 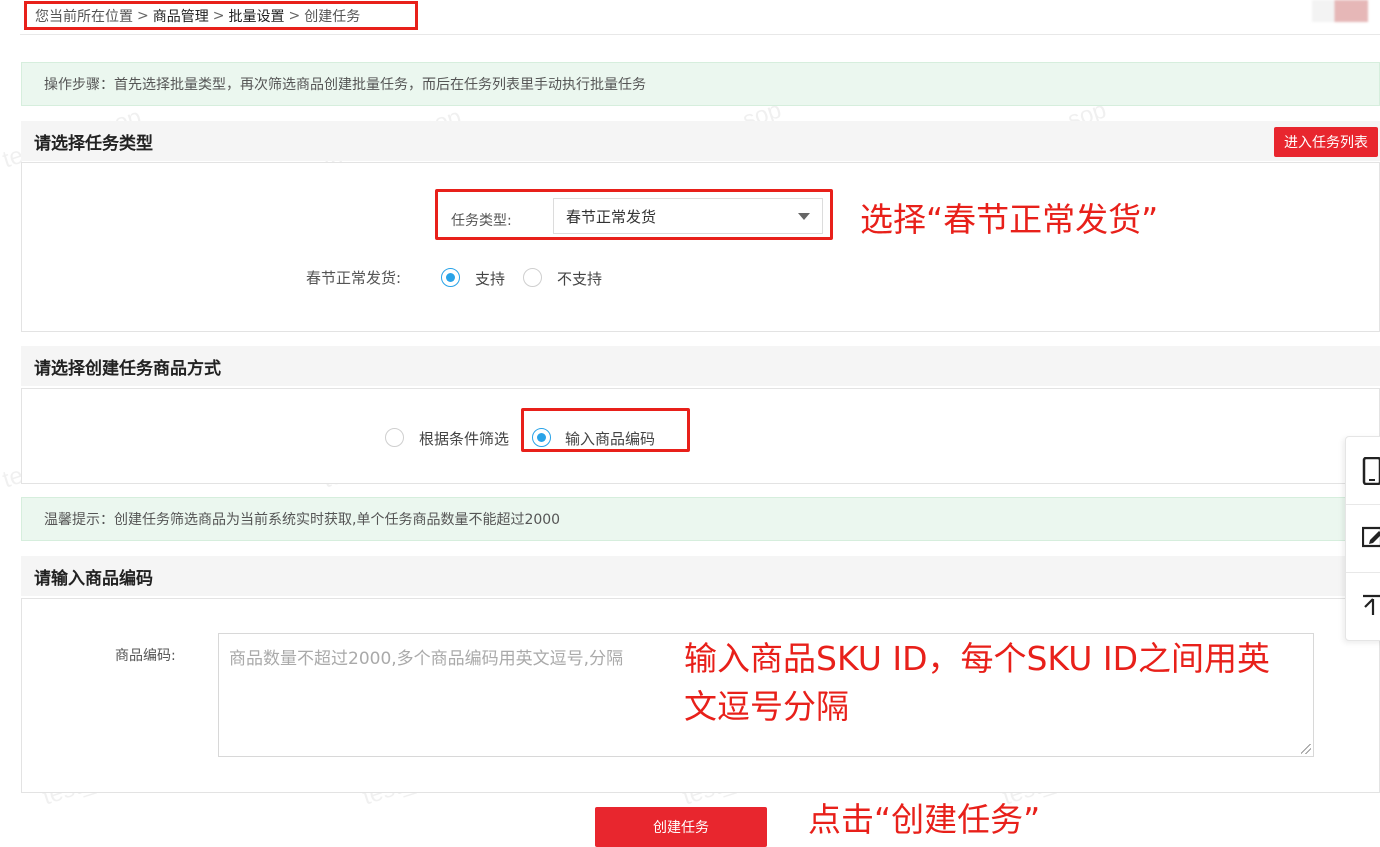 What do you see at coordinates (332, 16) in the screenshot?
I see `breadcrumb-item-create-task: 创建任务` at bounding box center [332, 16].